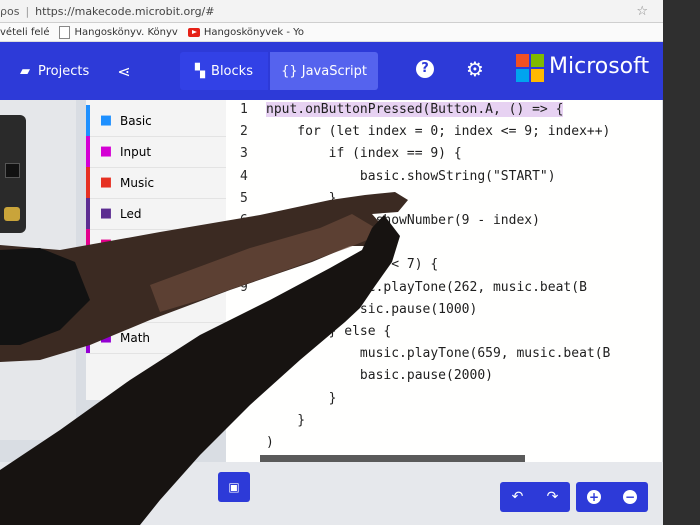  What do you see at coordinates (352, 264) in the screenshot?
I see `code-line: dex < 7) {` at bounding box center [352, 264].